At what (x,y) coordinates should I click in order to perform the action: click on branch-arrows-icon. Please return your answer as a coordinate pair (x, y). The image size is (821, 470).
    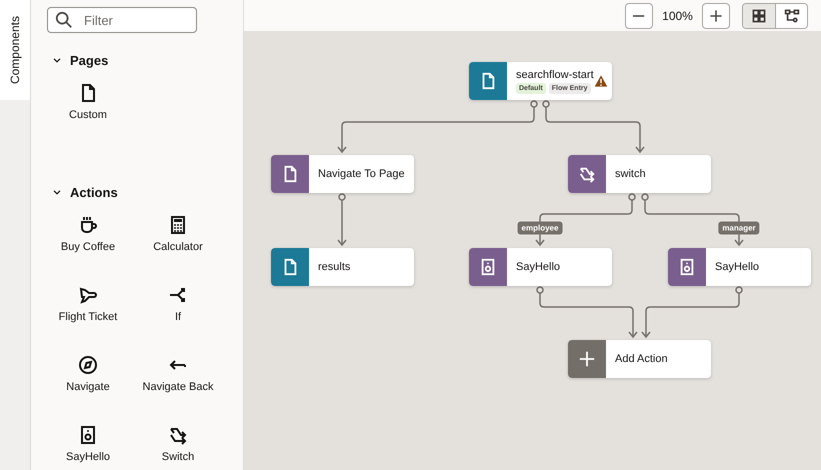
    Looking at the image, I should click on (178, 295).